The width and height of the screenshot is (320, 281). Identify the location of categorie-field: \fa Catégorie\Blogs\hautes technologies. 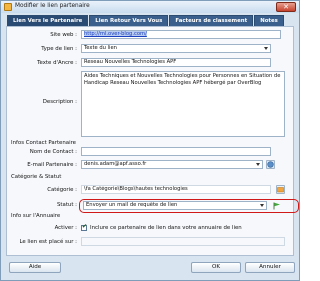
(176, 189).